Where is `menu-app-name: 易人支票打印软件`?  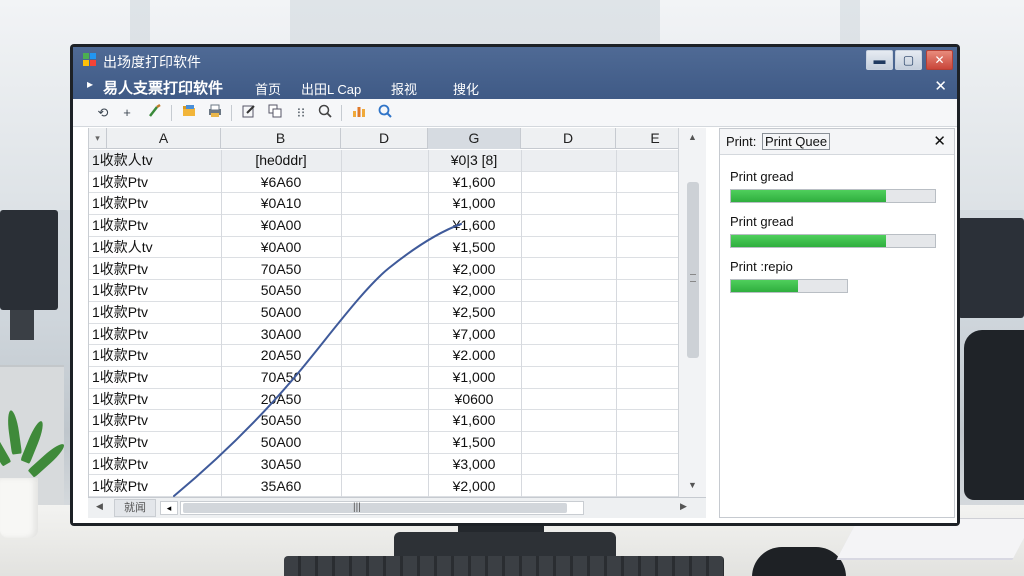 menu-app-name: 易人支票打印软件 is located at coordinates (163, 87).